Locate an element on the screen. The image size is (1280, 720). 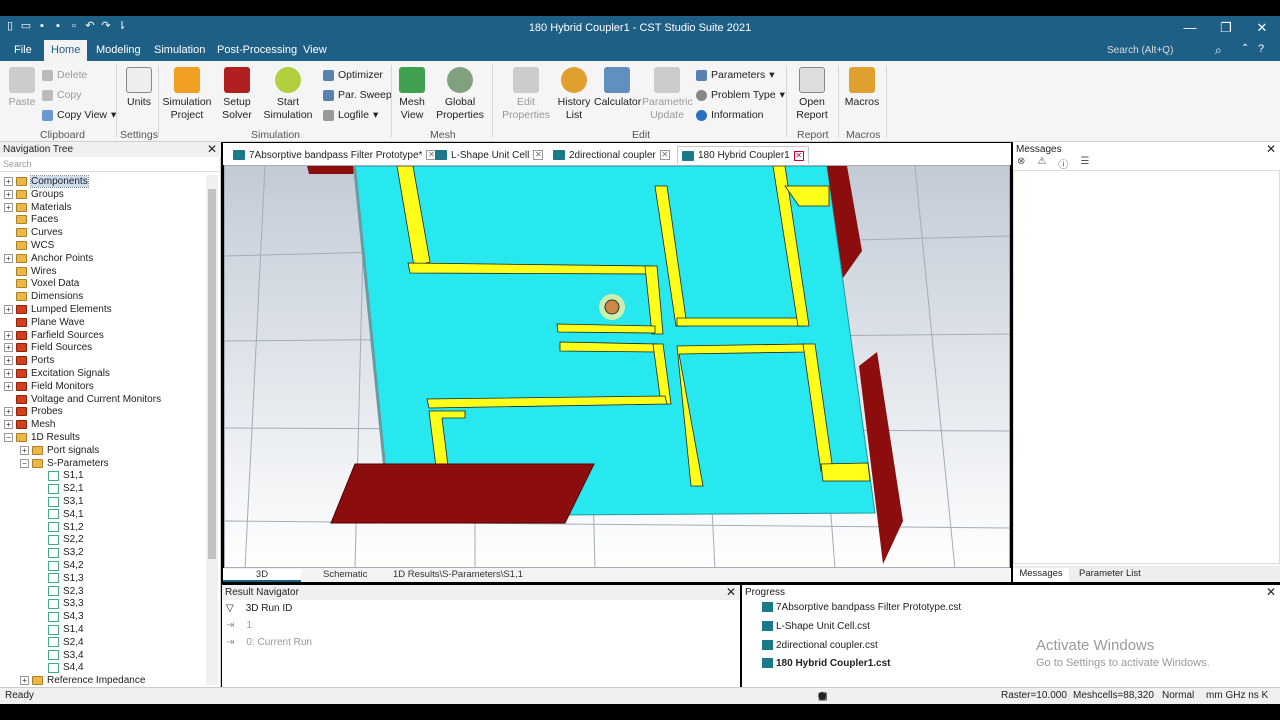
help-icon: ? is located at coordinates (1261, 49).